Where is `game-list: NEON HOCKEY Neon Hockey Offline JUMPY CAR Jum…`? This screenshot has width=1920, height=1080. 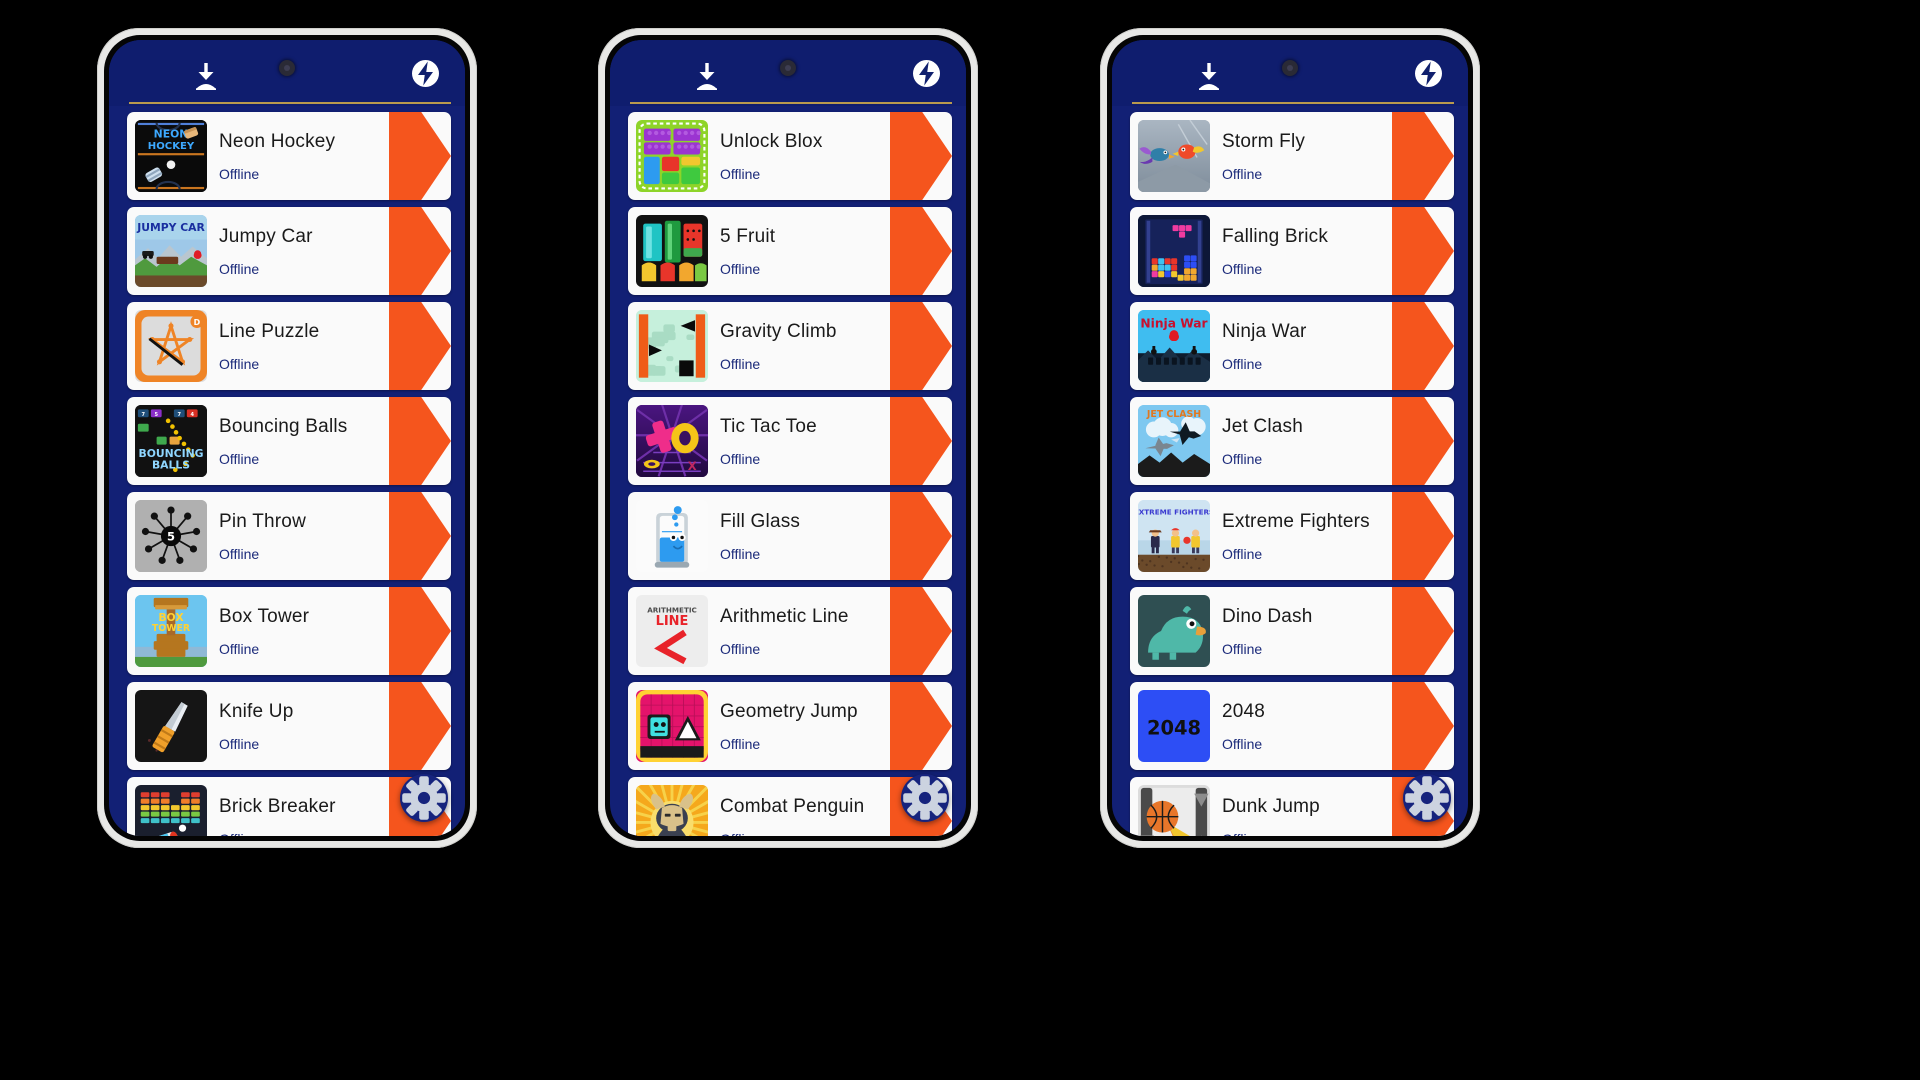 game-list: NEON HOCKEY Neon Hockey Offline JUMPY CAR Jum… is located at coordinates (287, 471).